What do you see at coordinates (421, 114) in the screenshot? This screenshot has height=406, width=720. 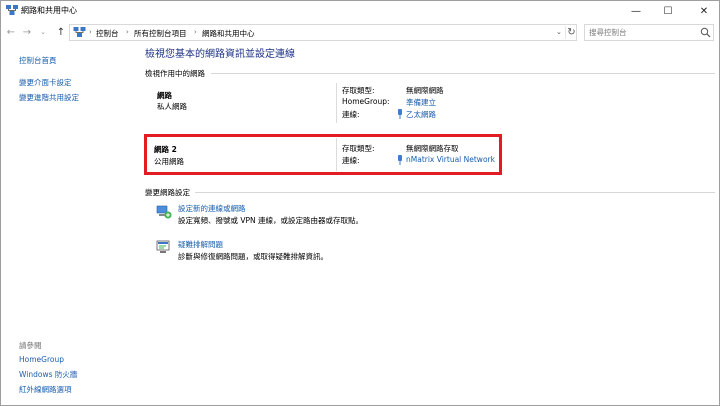 I see `network-1-connection-link: 乙太網路` at bounding box center [421, 114].